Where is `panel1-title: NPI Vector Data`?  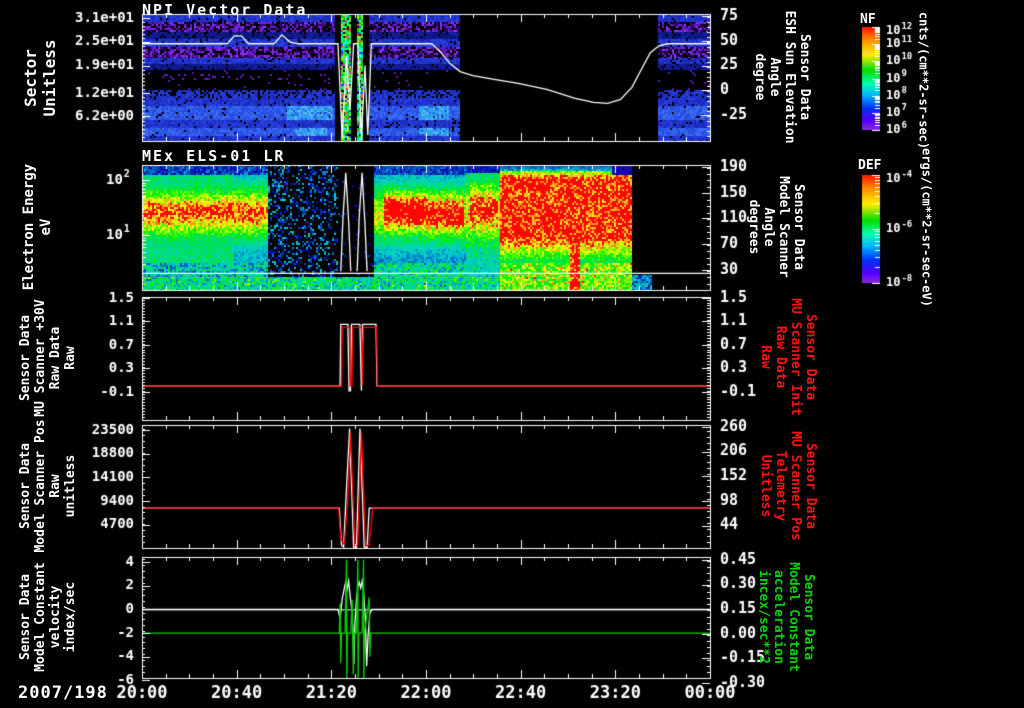 panel1-title: NPI Vector Data is located at coordinates (225, 10).